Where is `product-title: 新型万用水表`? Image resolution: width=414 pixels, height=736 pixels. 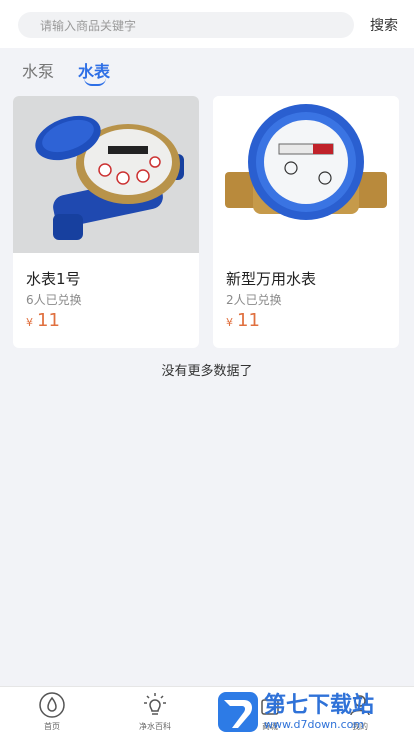 product-title: 新型万用水表 is located at coordinates (271, 279).